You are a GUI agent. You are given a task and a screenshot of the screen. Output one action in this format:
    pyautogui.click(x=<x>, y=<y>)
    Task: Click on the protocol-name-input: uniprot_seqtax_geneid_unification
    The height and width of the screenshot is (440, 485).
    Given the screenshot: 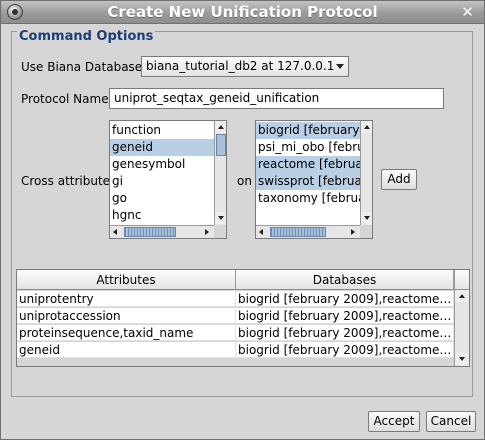 What is the action you would take?
    pyautogui.click(x=276, y=98)
    